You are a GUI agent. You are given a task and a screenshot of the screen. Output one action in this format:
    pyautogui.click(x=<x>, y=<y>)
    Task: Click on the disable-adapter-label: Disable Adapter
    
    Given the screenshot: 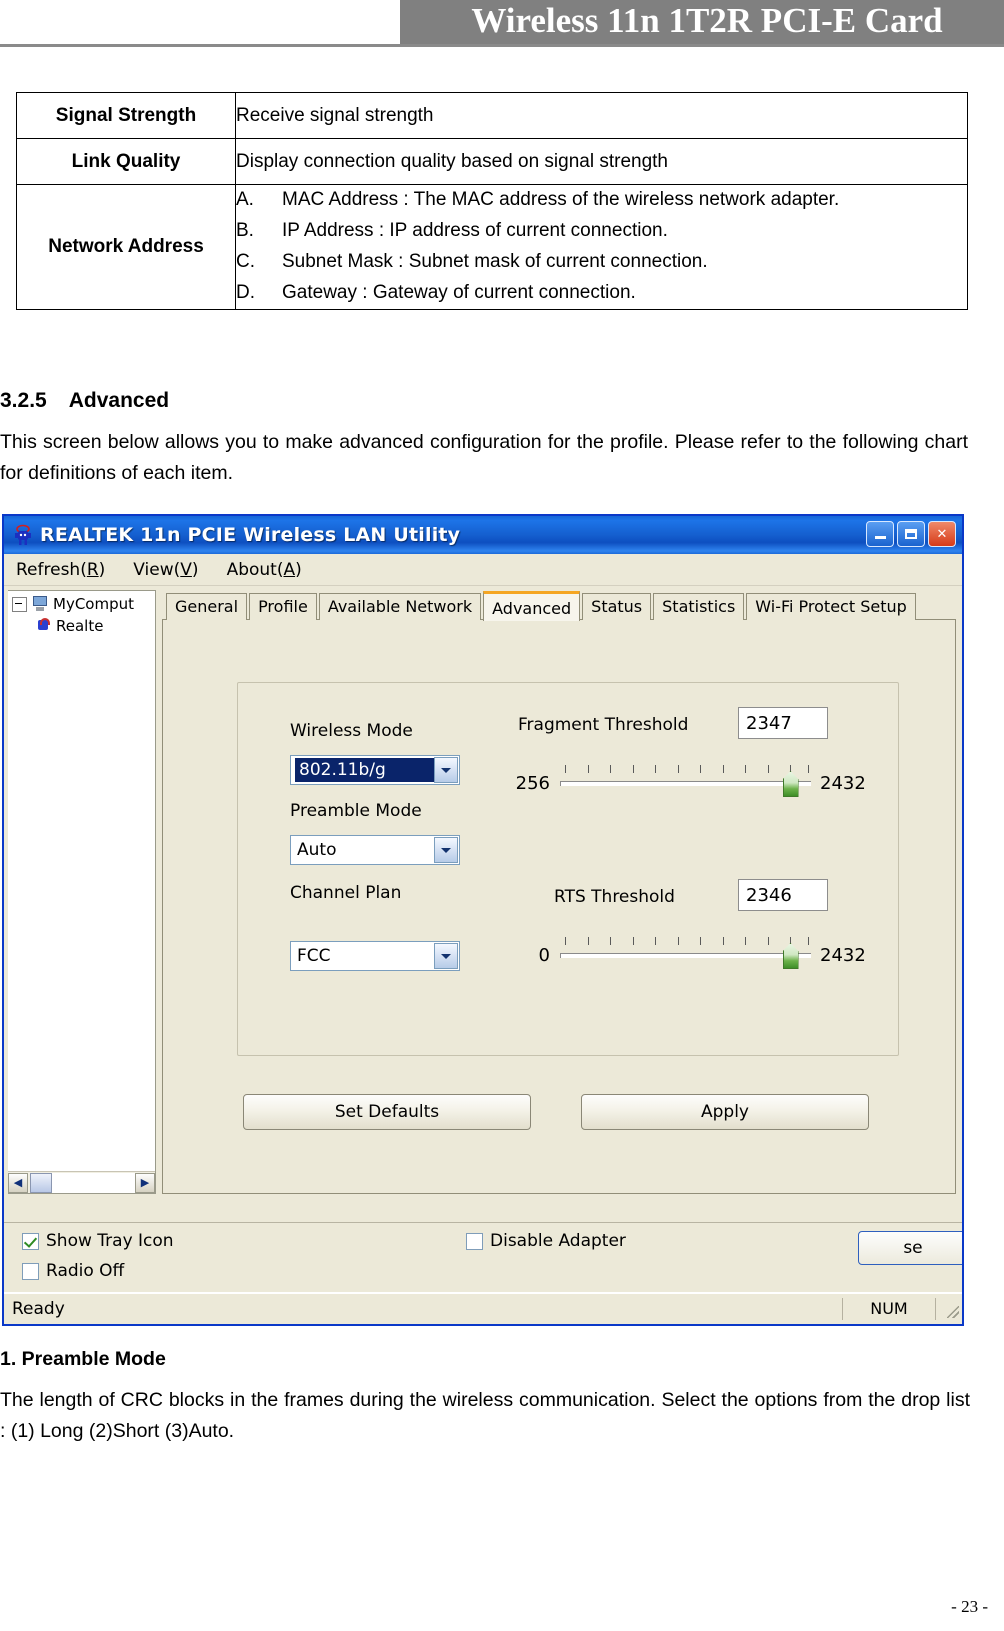 What is the action you would take?
    pyautogui.click(x=558, y=1241)
    